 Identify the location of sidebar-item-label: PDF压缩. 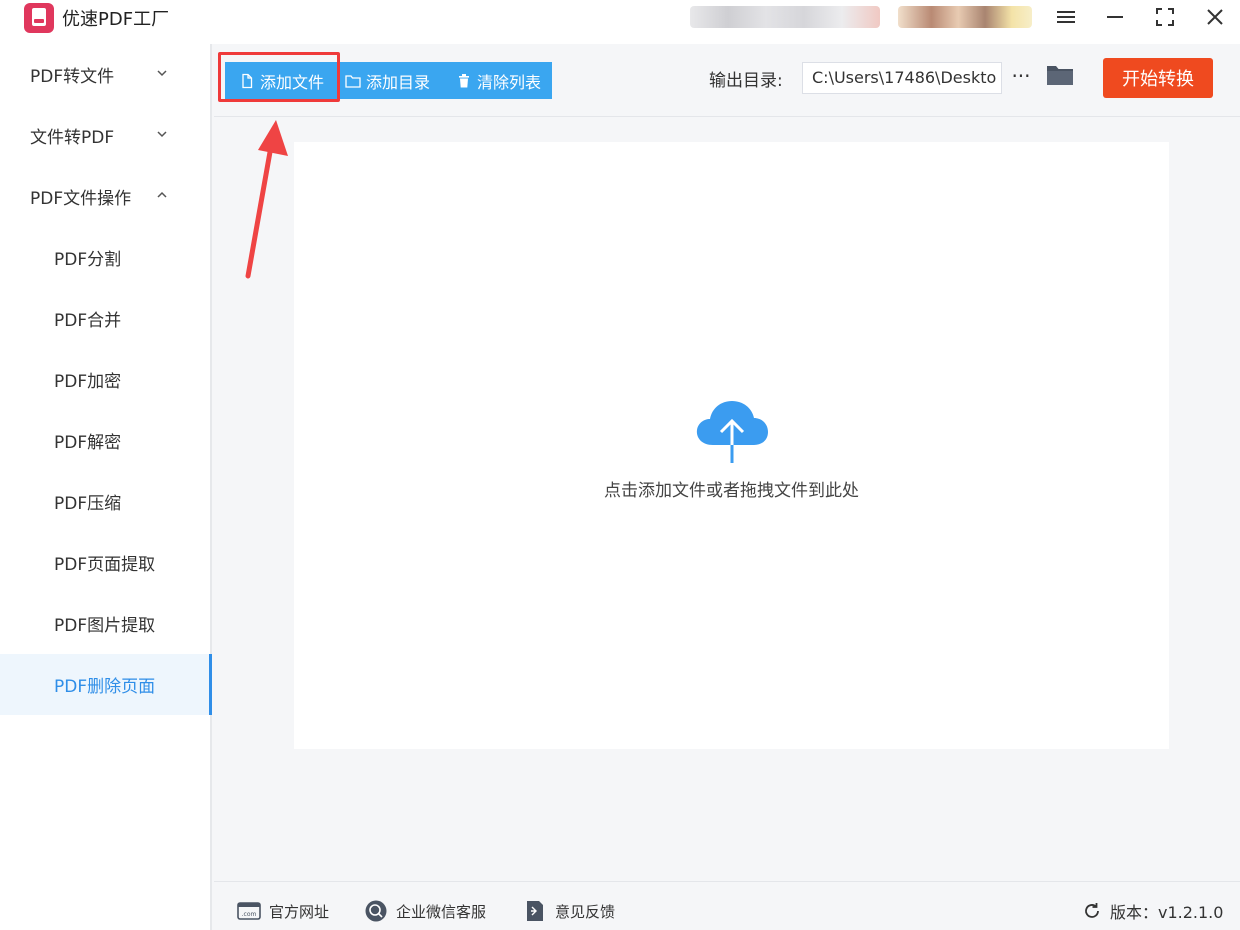
(88, 504).